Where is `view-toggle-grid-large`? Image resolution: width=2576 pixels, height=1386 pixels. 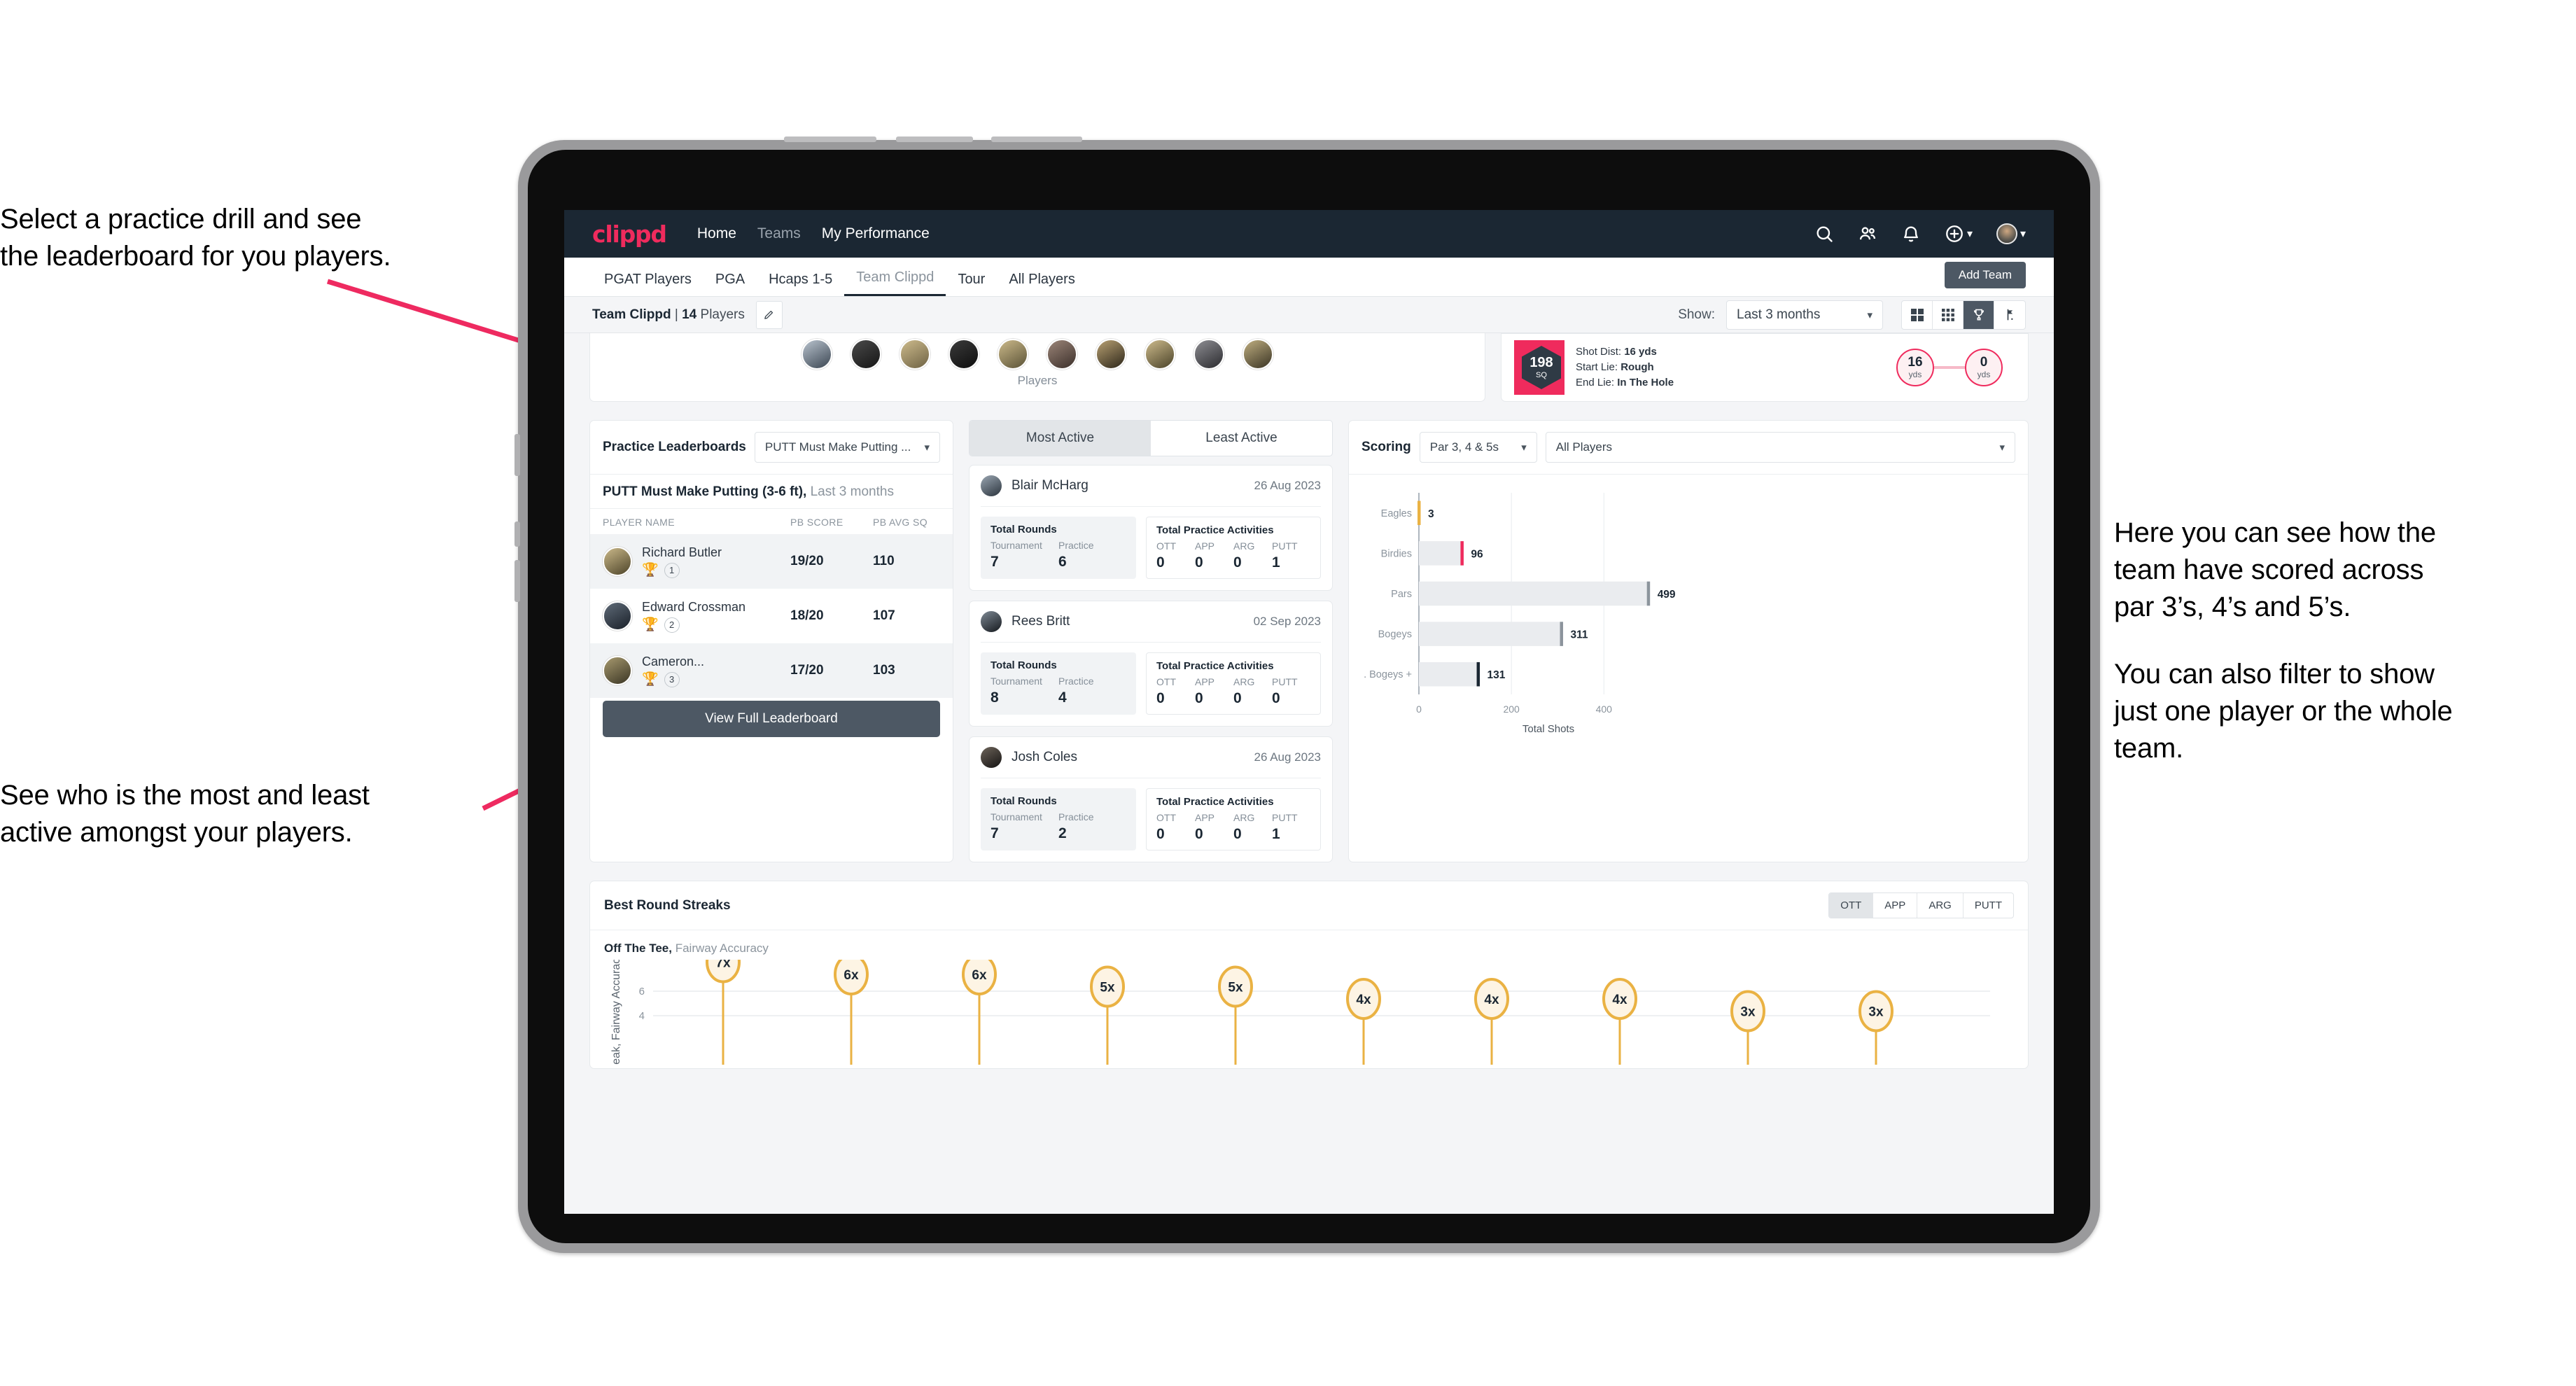
view-toggle-grid-large is located at coordinates (1917, 314).